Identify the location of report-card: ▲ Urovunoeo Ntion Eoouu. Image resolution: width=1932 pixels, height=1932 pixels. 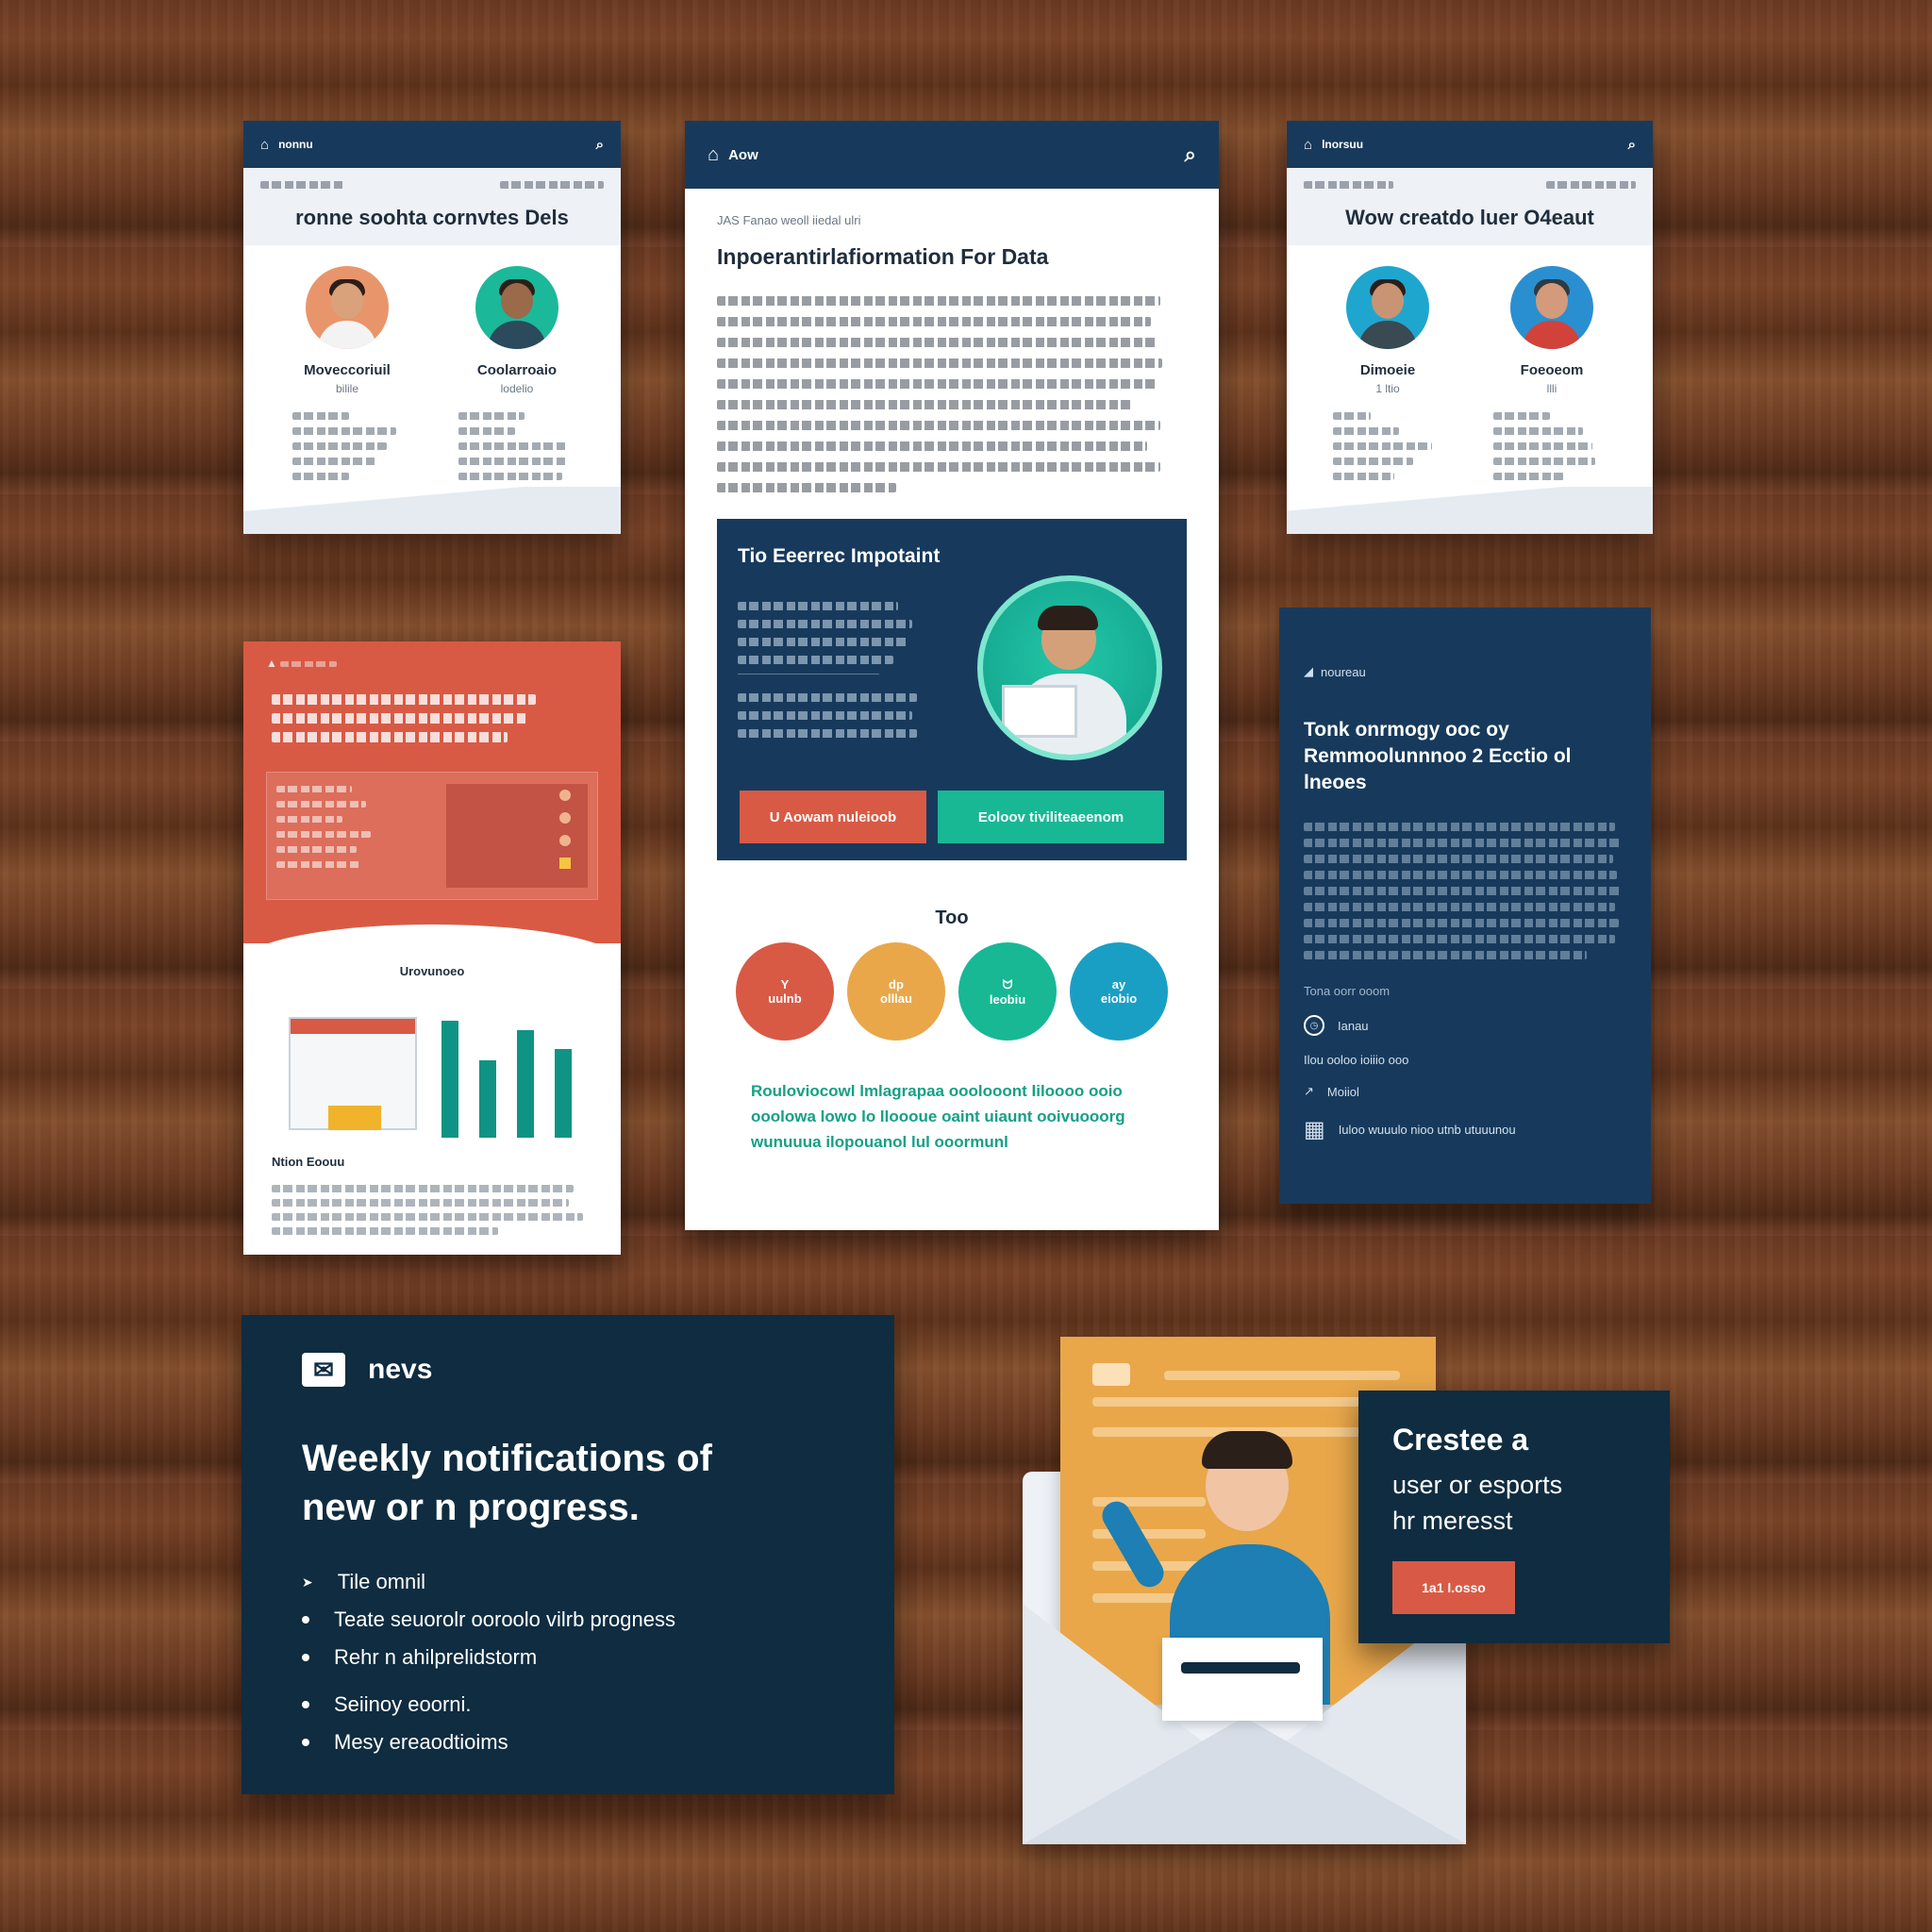
(432, 948).